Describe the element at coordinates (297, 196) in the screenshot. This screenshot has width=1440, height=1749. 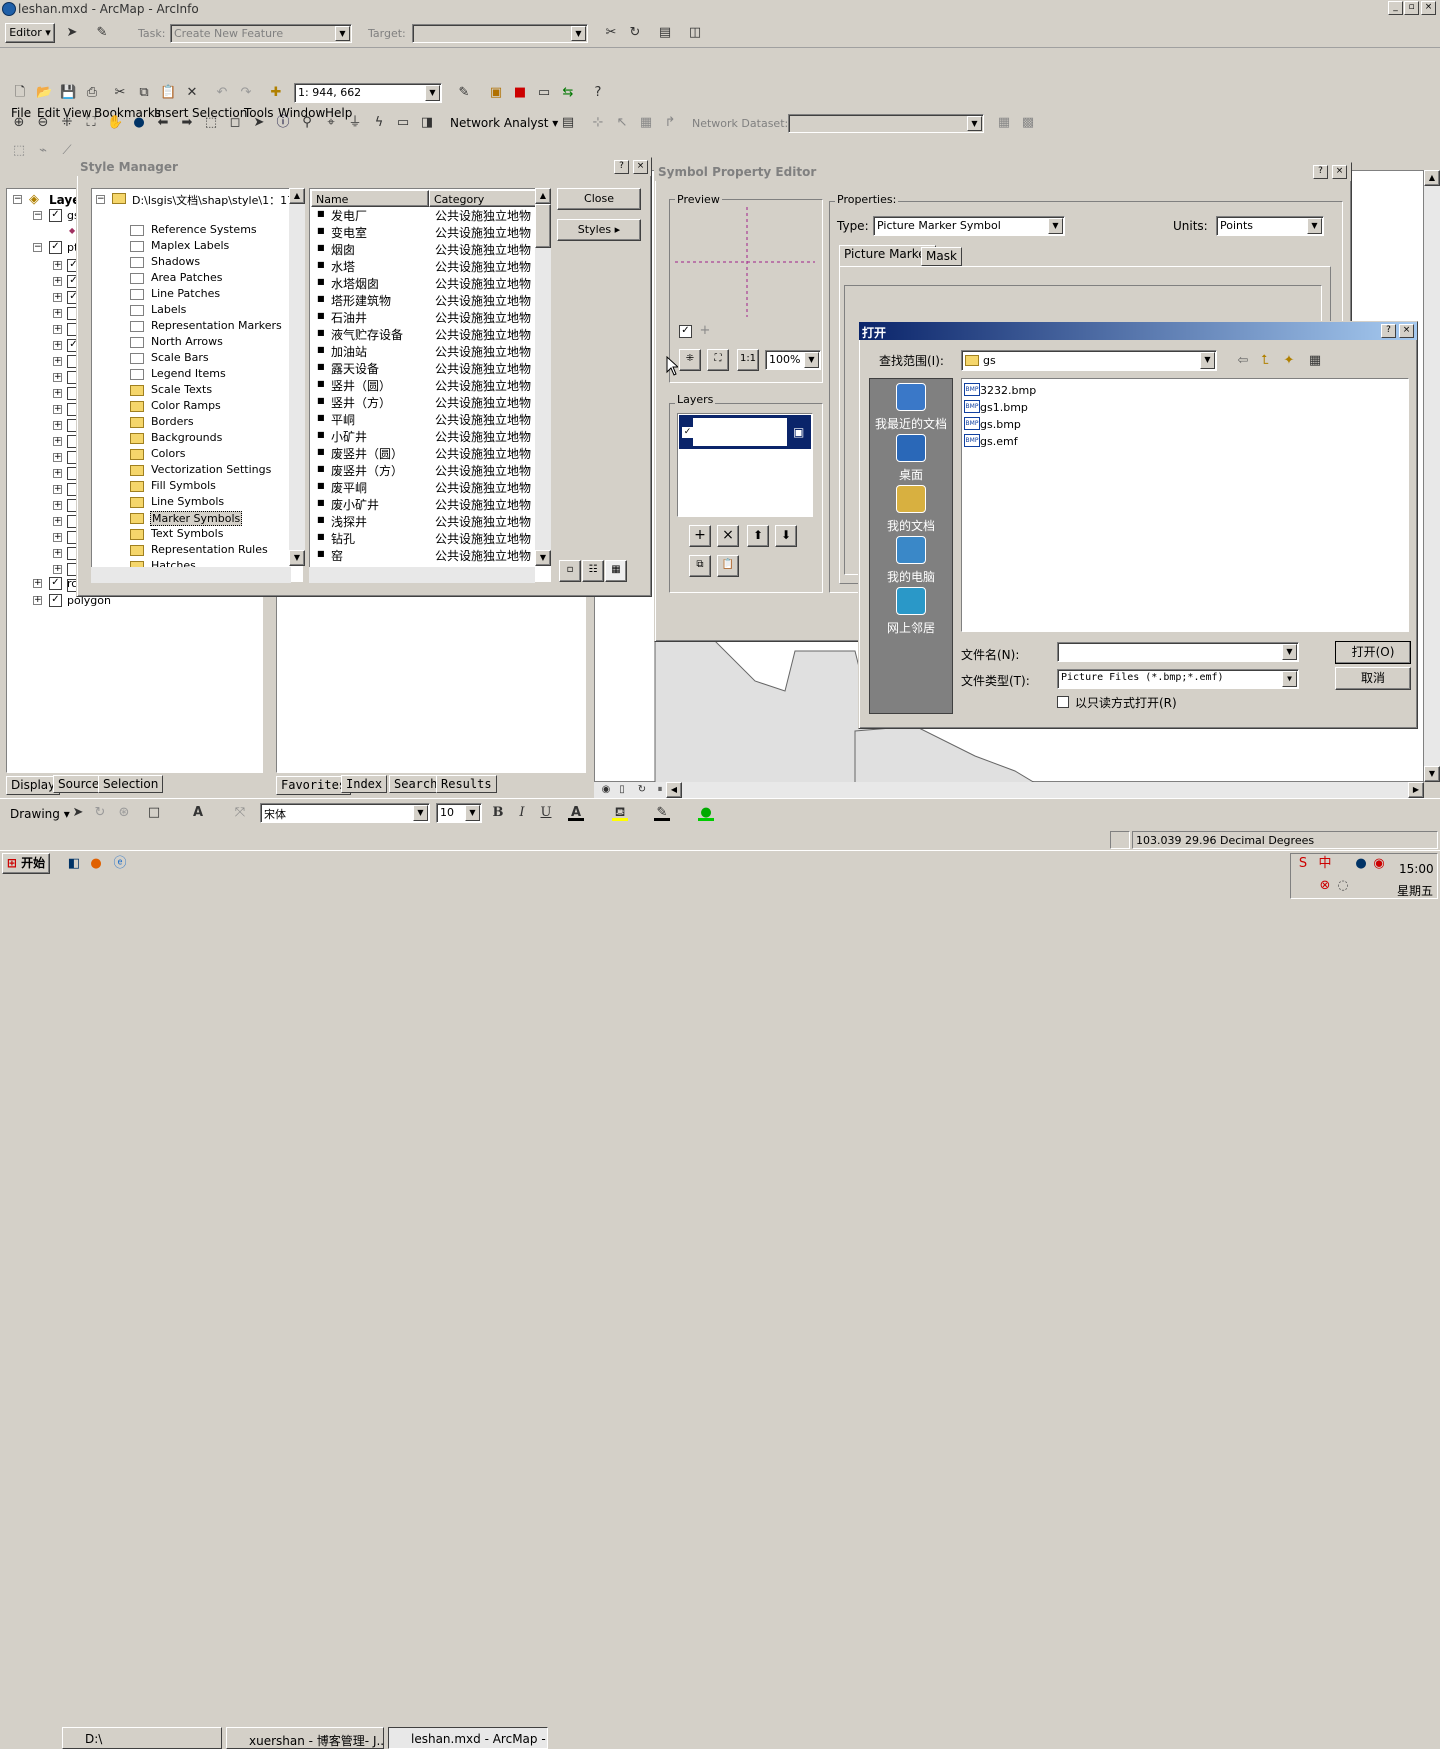
I see `tree-vscroll-up: ▲` at that location.